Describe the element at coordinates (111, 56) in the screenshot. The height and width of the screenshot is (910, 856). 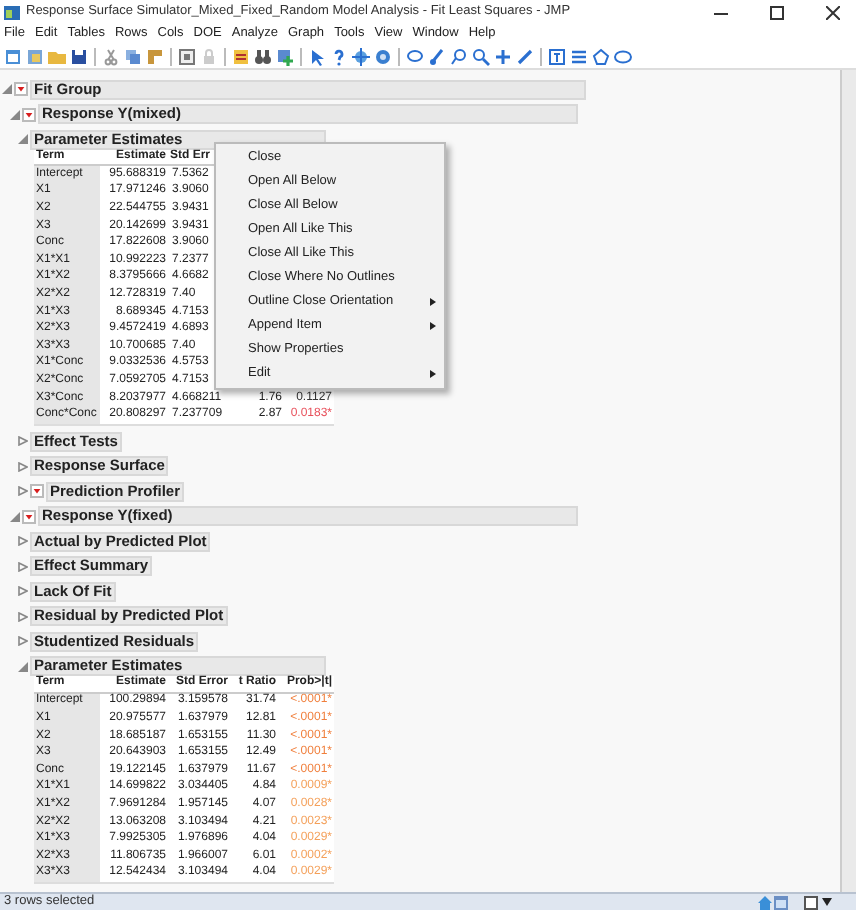
I see `cut-icon` at that location.